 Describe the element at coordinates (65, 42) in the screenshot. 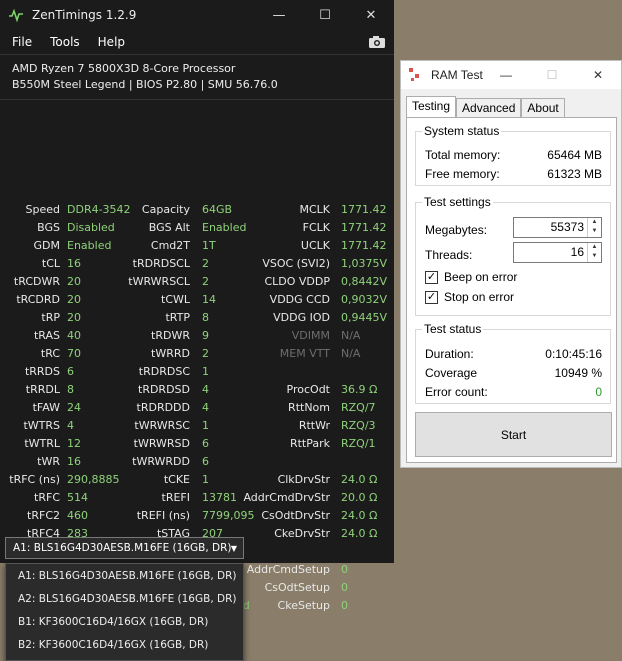

I see `menu-tools: Tools` at that location.